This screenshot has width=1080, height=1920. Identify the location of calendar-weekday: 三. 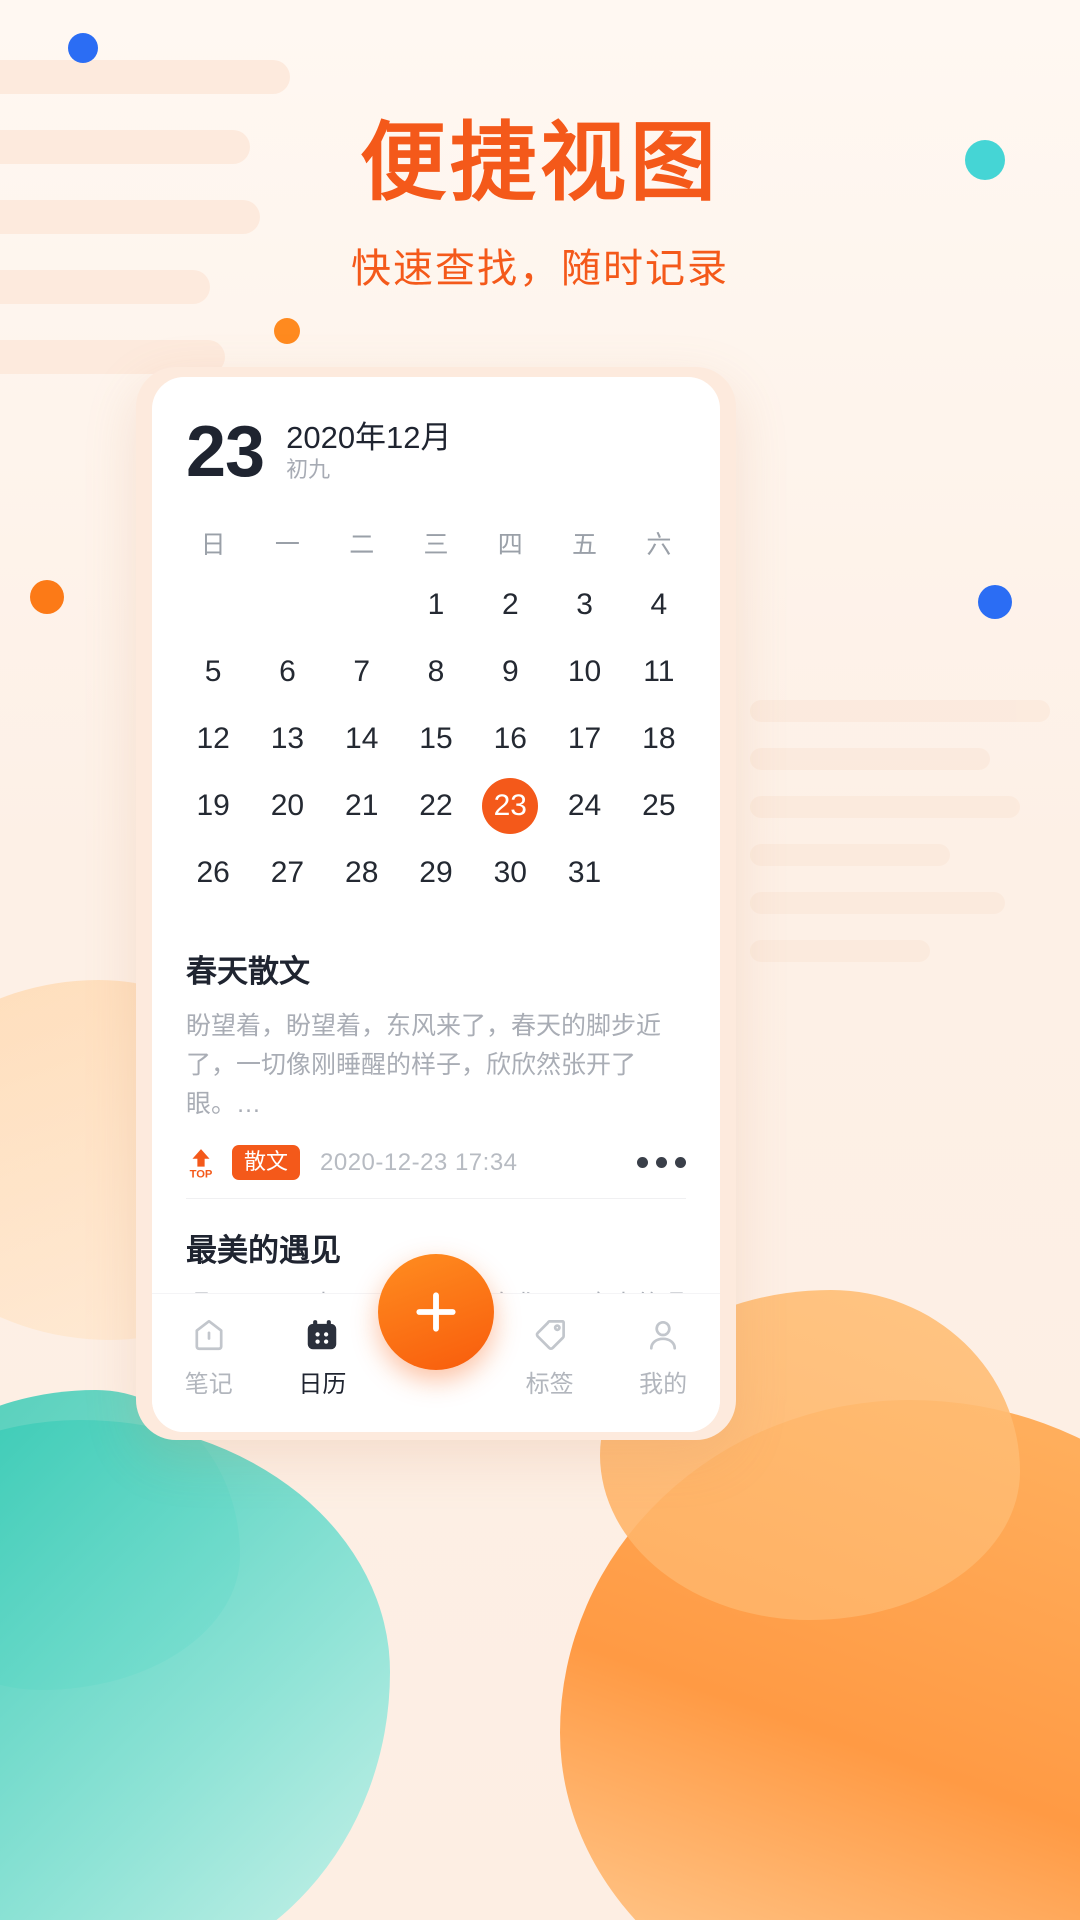
(436, 545).